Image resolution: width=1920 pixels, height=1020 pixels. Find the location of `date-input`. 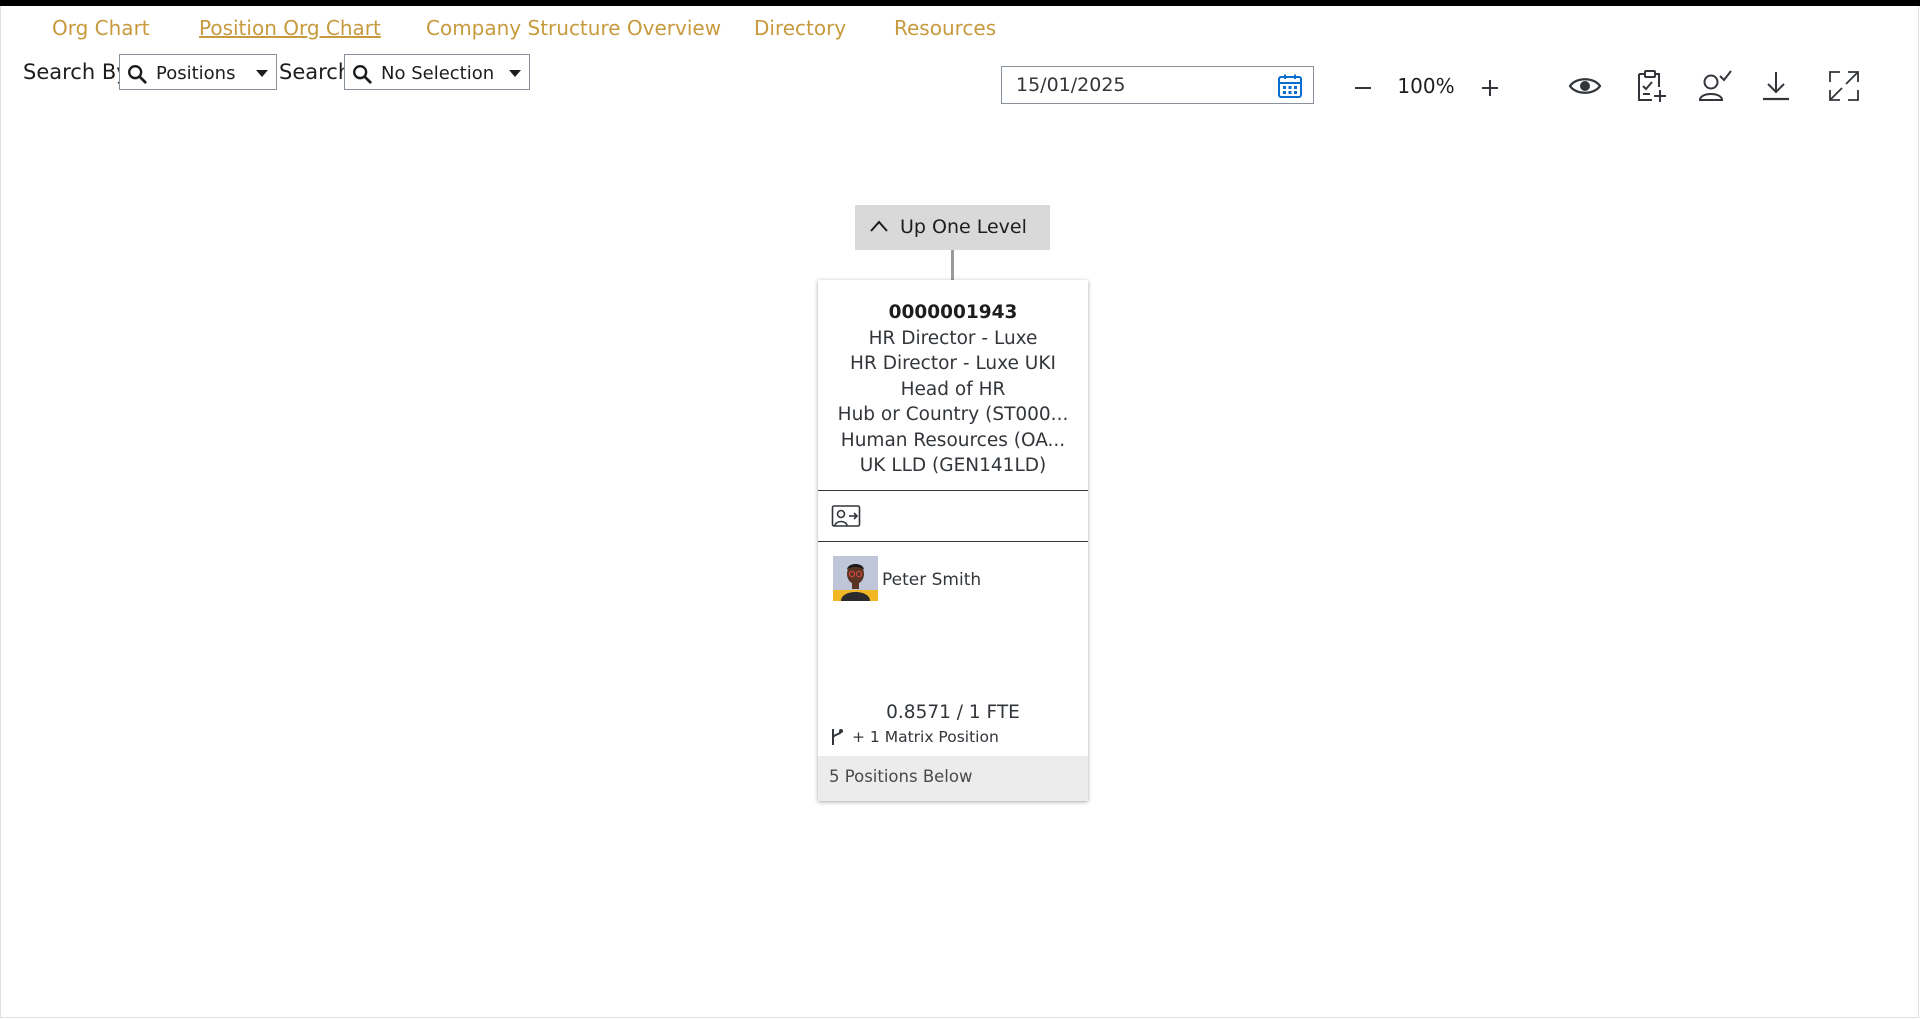

date-input is located at coordinates (1136, 85).